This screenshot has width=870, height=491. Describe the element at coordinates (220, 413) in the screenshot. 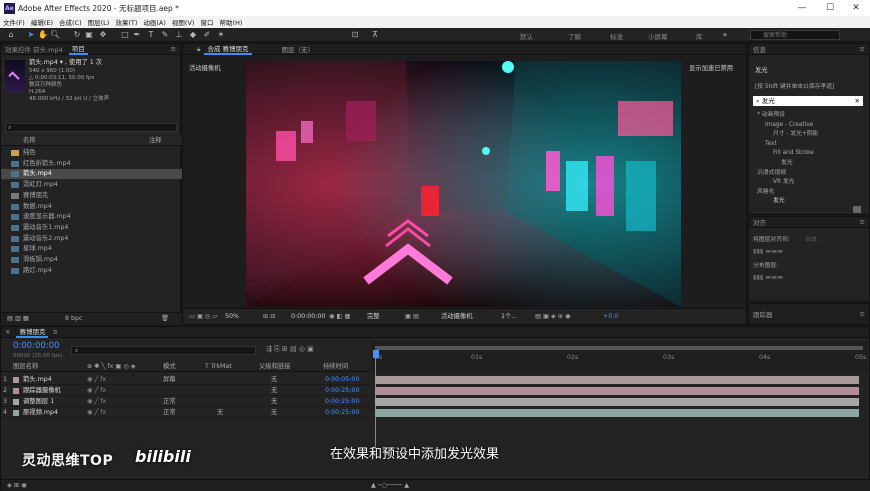

I see `layer-trkmat: 无` at that location.